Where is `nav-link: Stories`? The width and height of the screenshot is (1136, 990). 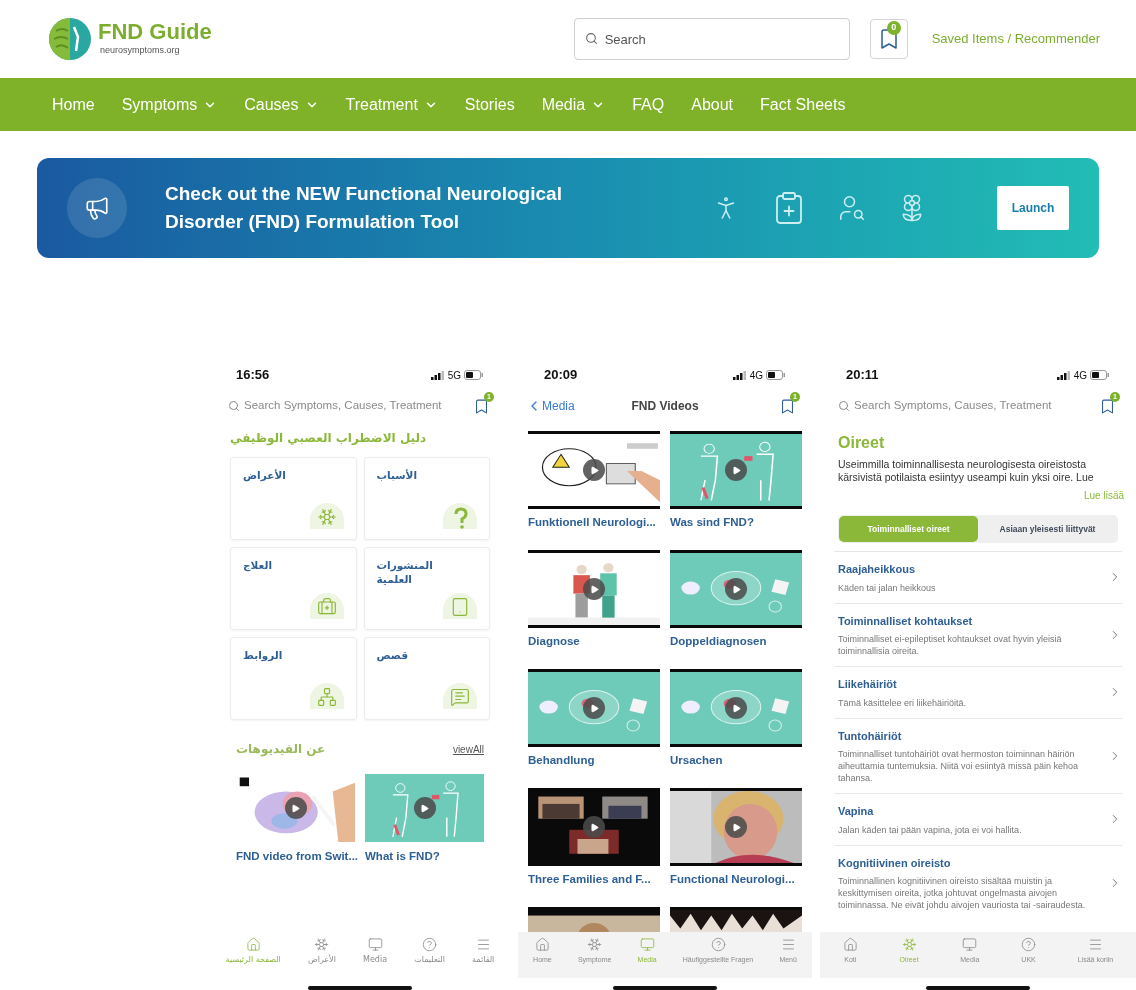
nav-link: Stories is located at coordinates (489, 104).